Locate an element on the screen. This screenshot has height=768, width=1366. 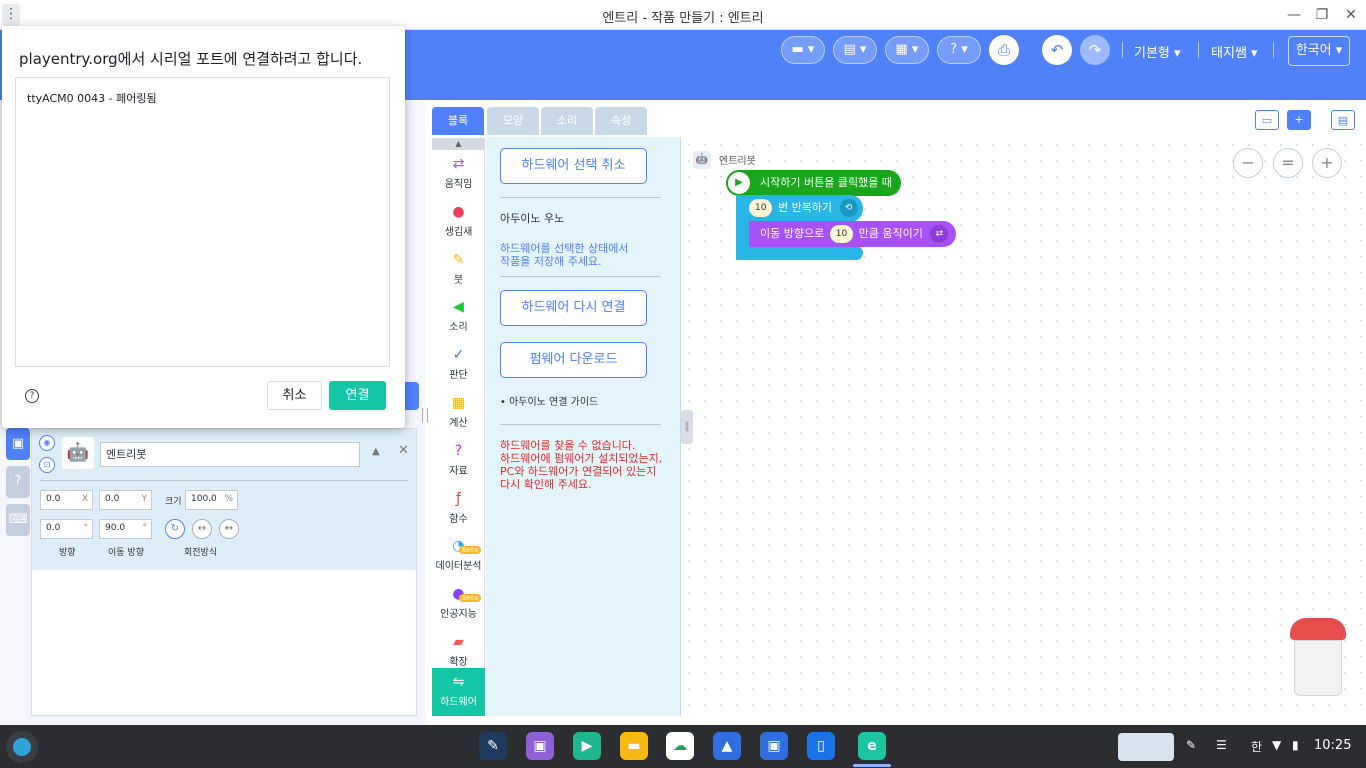
error-line4: 다시 확인해 주세요. is located at coordinates (546, 484).